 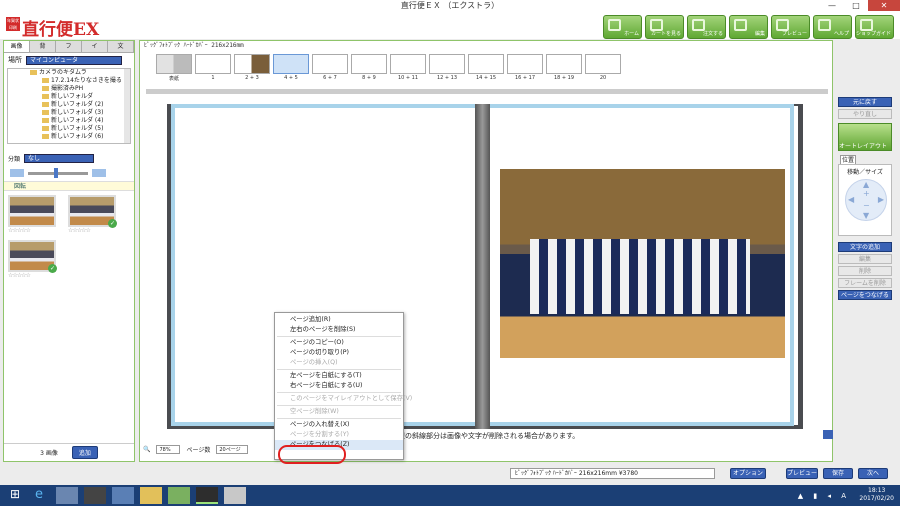 I want to click on tree-item: カメラのキタムラ, so click(x=69, y=73).